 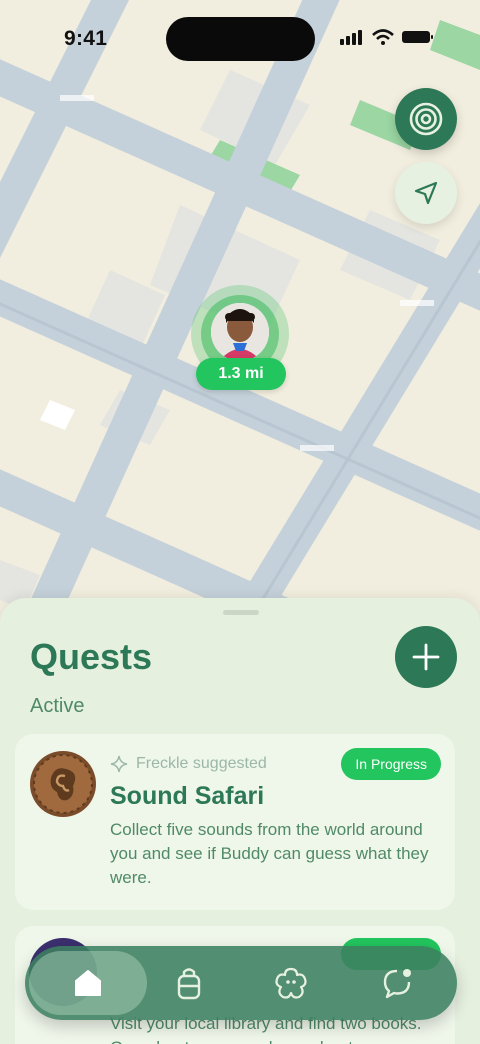 What do you see at coordinates (391, 764) in the screenshot?
I see `status-badge: In Progress` at bounding box center [391, 764].